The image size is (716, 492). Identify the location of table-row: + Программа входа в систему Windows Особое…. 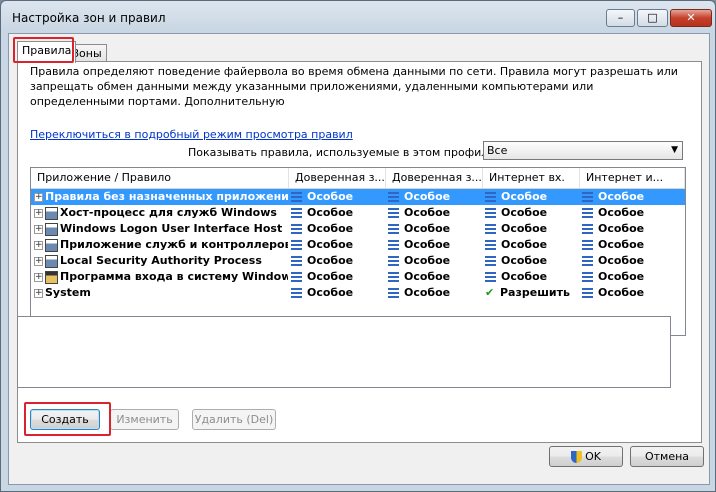
(358, 277).